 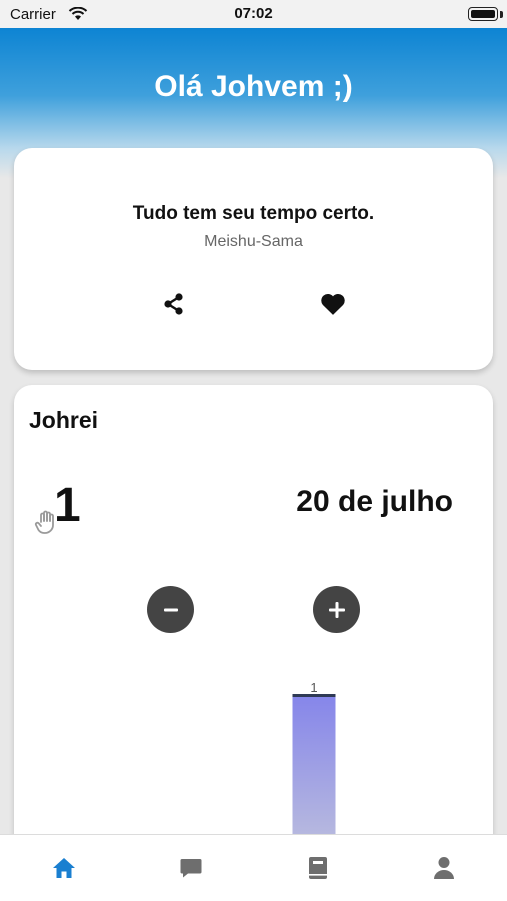 I want to click on tab-chat, so click(x=191, y=868).